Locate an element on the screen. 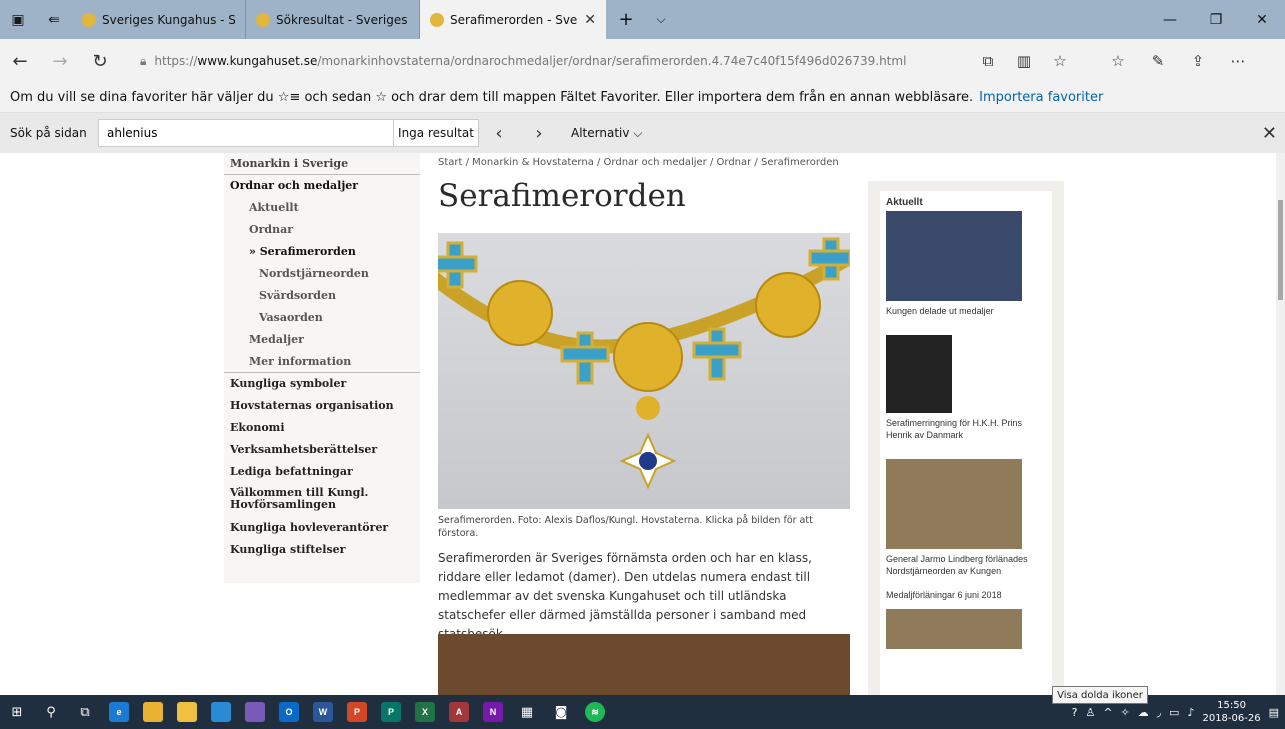 The height and width of the screenshot is (729, 1285). news-link: Medaljförläningar 6 juni 2018 is located at coordinates (966, 595).